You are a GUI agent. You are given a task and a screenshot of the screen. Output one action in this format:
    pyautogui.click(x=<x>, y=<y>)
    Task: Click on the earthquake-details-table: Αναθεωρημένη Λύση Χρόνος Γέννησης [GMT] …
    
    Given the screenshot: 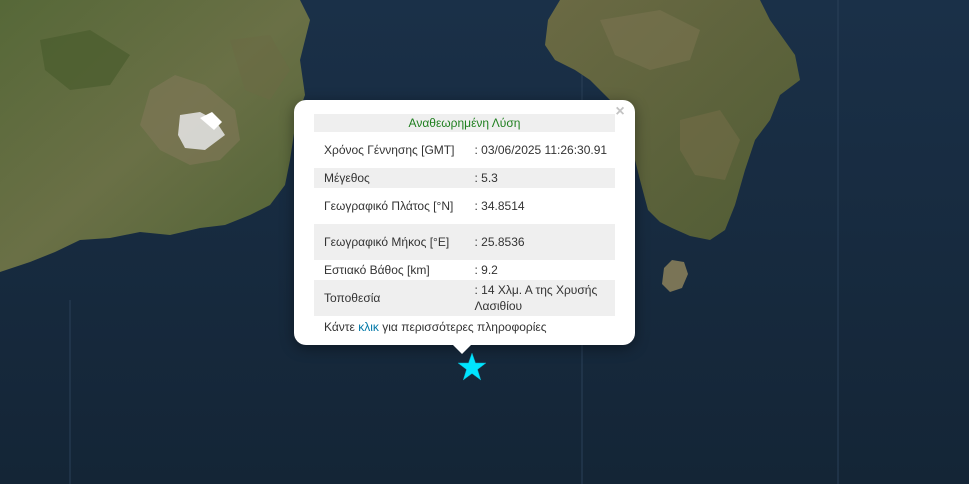 What is the action you would take?
    pyautogui.click(x=464, y=215)
    